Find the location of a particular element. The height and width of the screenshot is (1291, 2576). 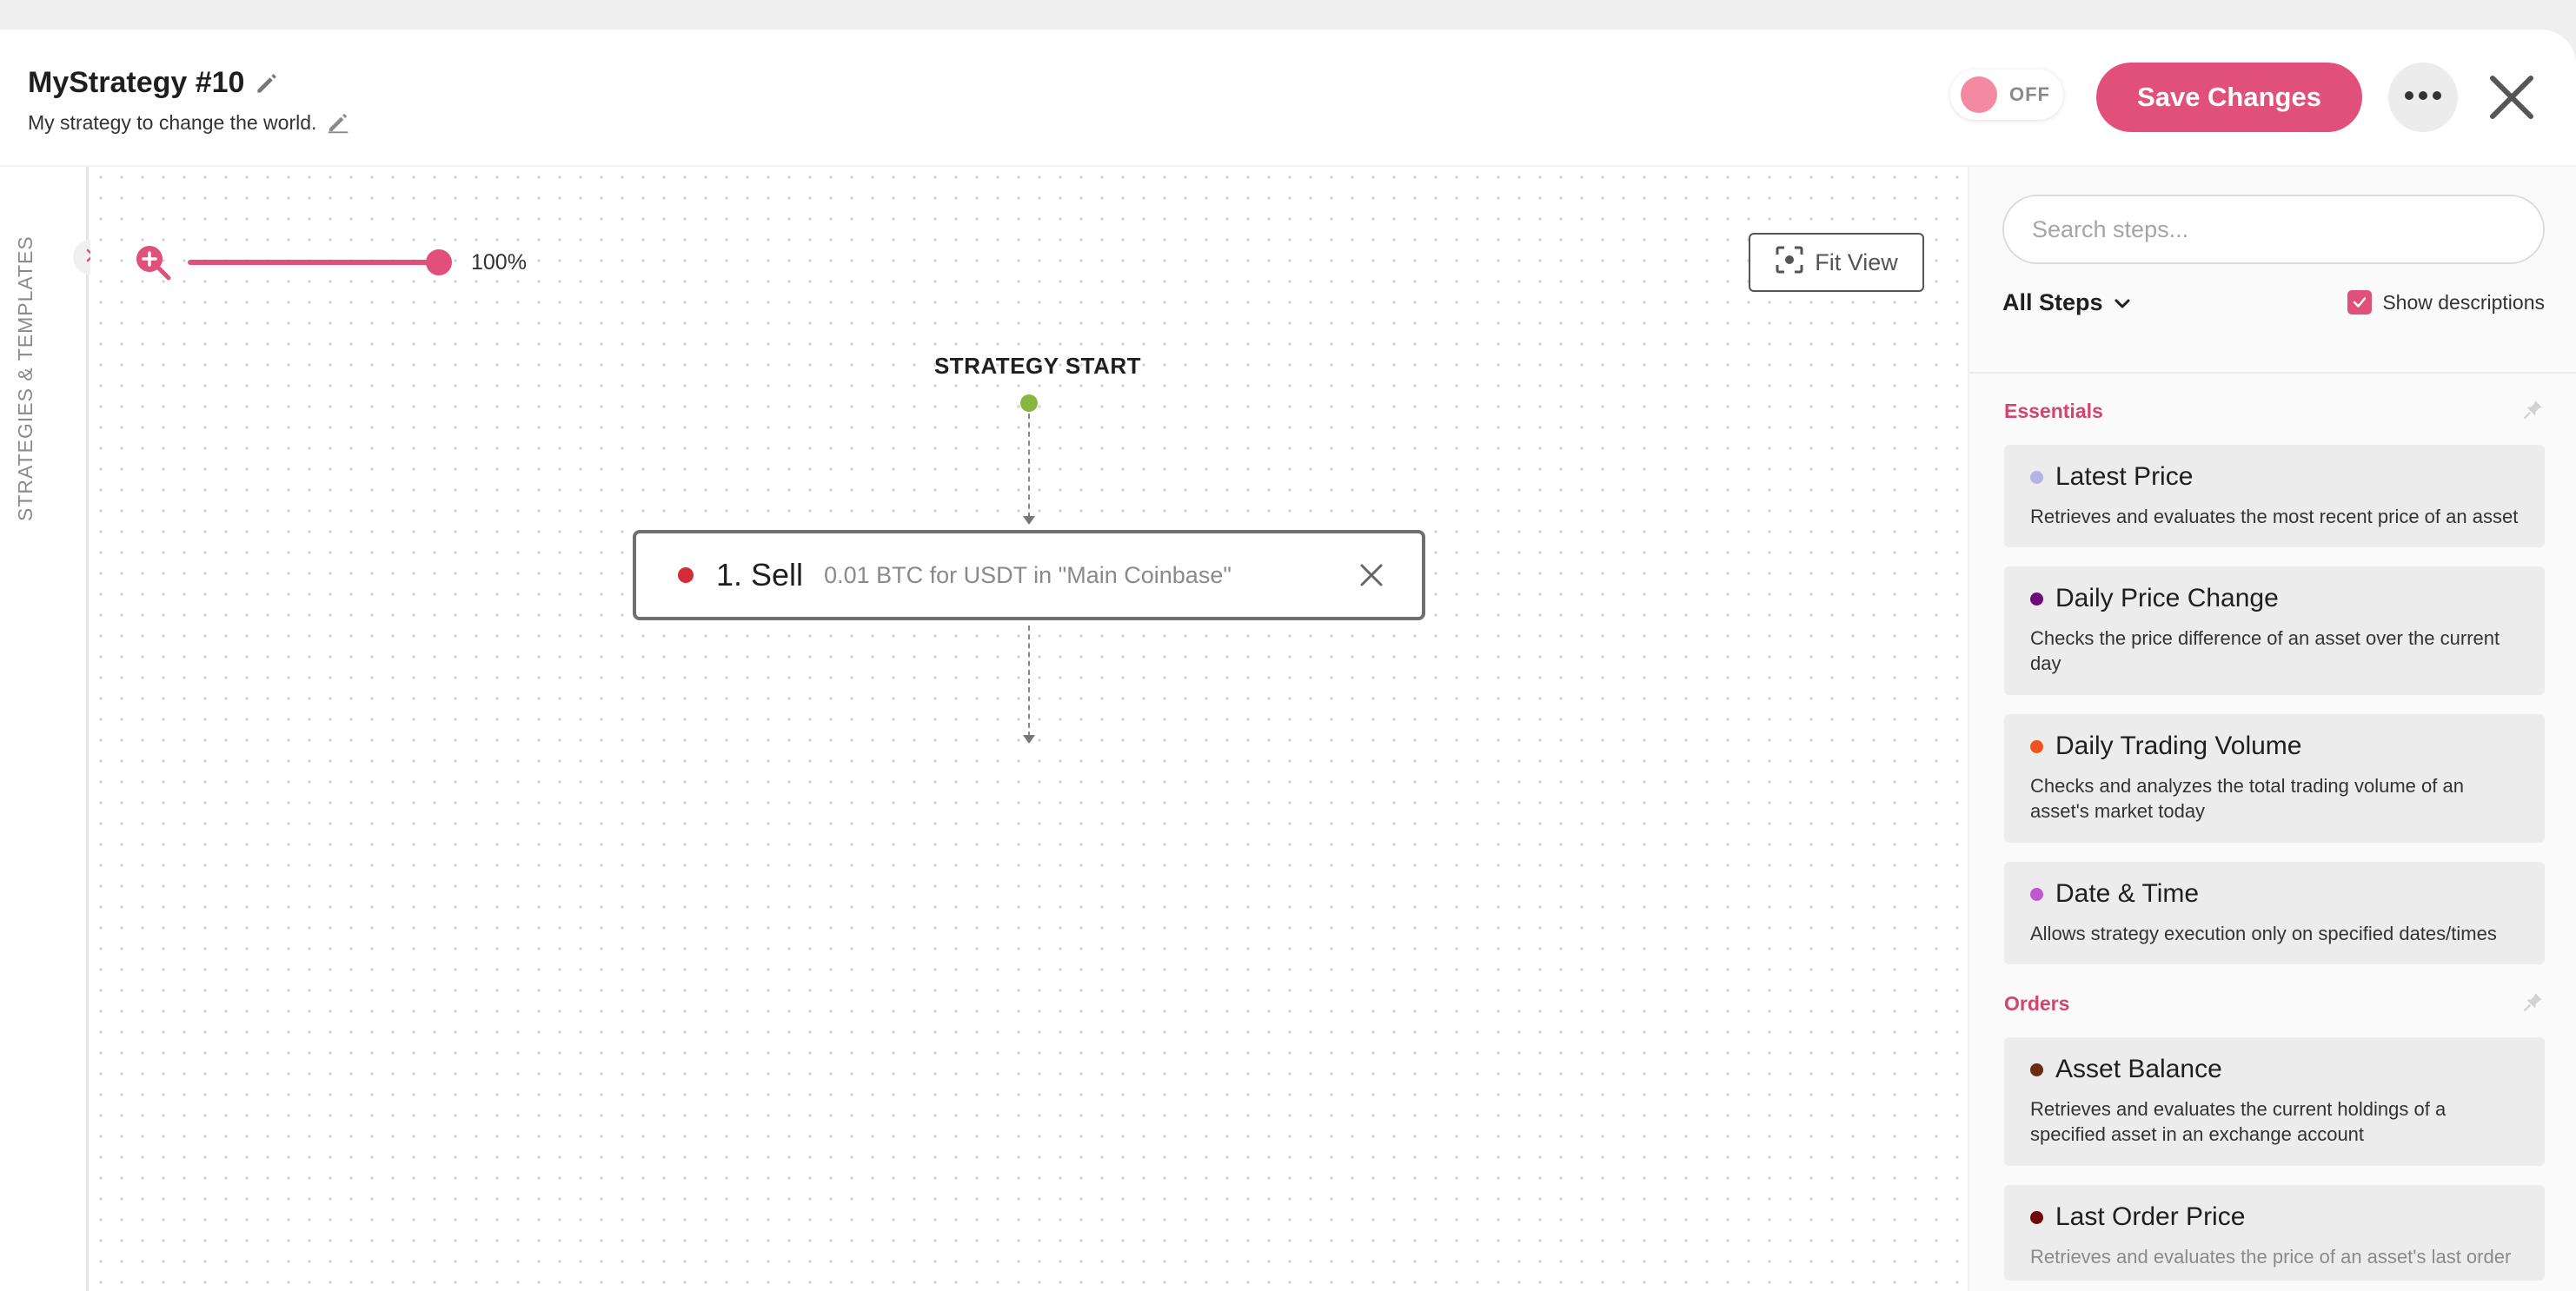

fit-view-label: Fit View is located at coordinates (1856, 261).